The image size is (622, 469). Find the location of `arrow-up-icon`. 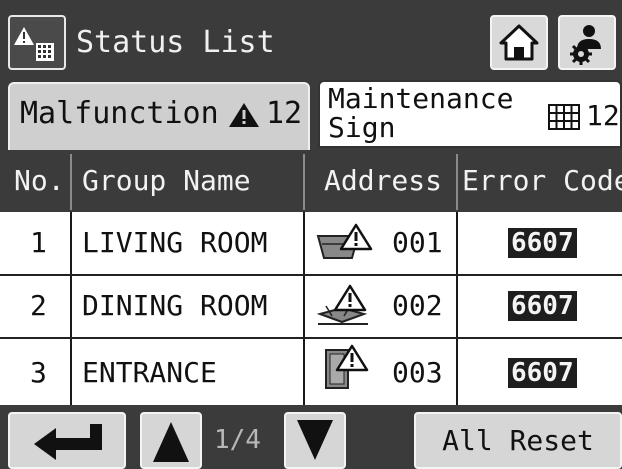

arrow-up-icon is located at coordinates (171, 442).